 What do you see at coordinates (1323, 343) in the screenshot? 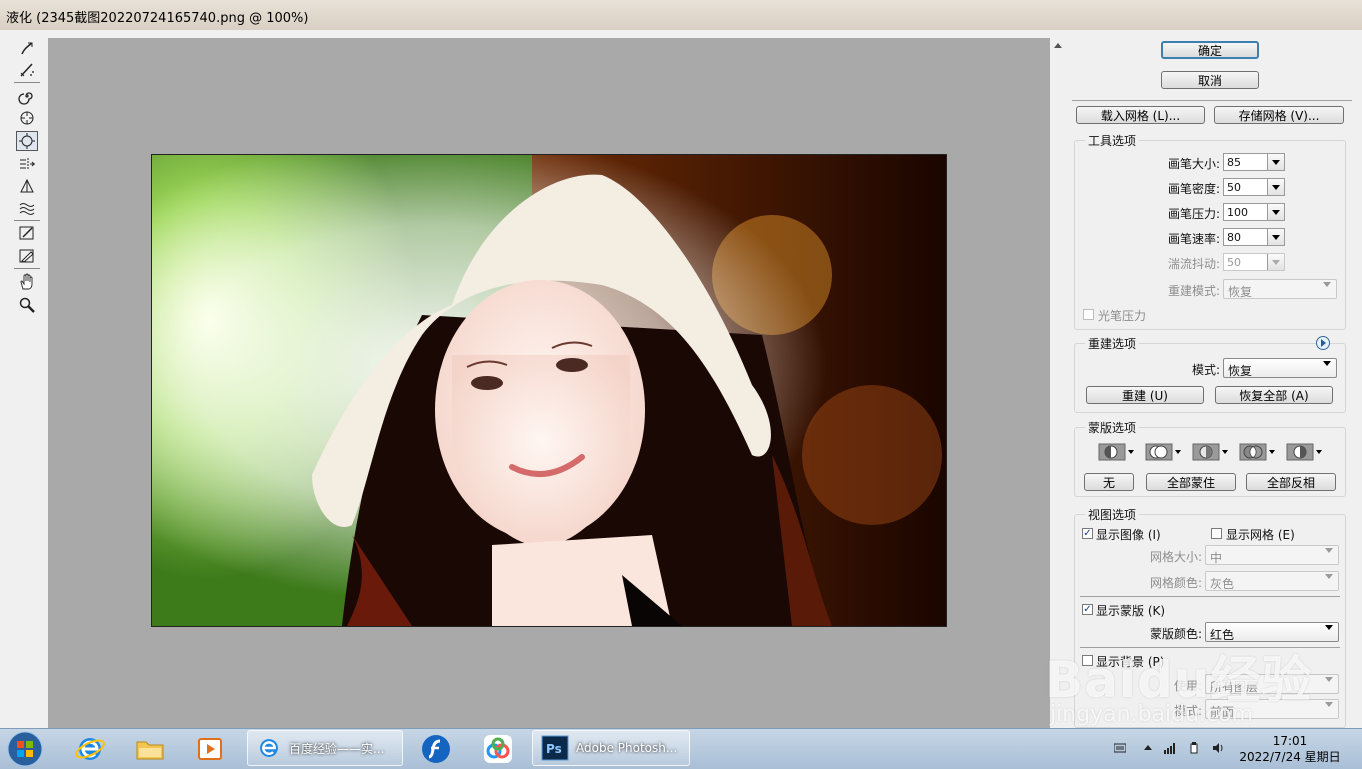
I see `reconstruct-options-expand-icon` at bounding box center [1323, 343].